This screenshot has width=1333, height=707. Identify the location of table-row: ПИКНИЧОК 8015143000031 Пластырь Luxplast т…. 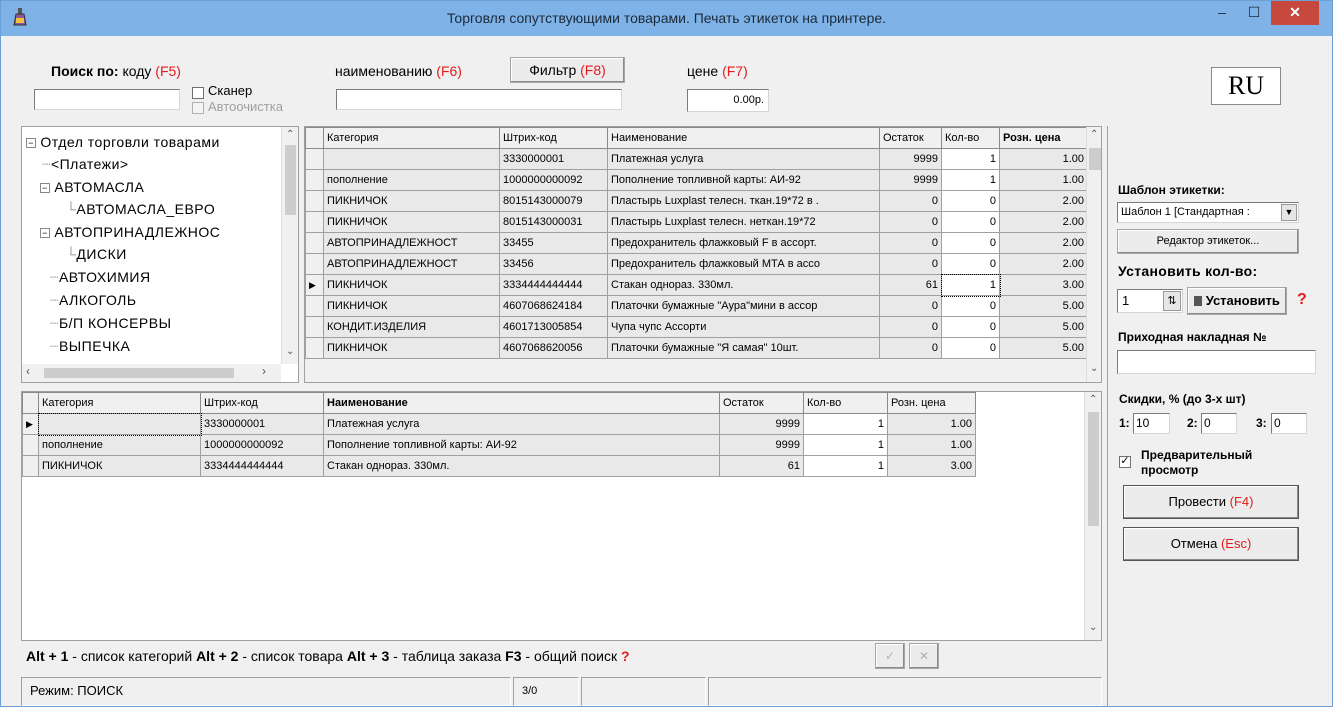
(696, 222).